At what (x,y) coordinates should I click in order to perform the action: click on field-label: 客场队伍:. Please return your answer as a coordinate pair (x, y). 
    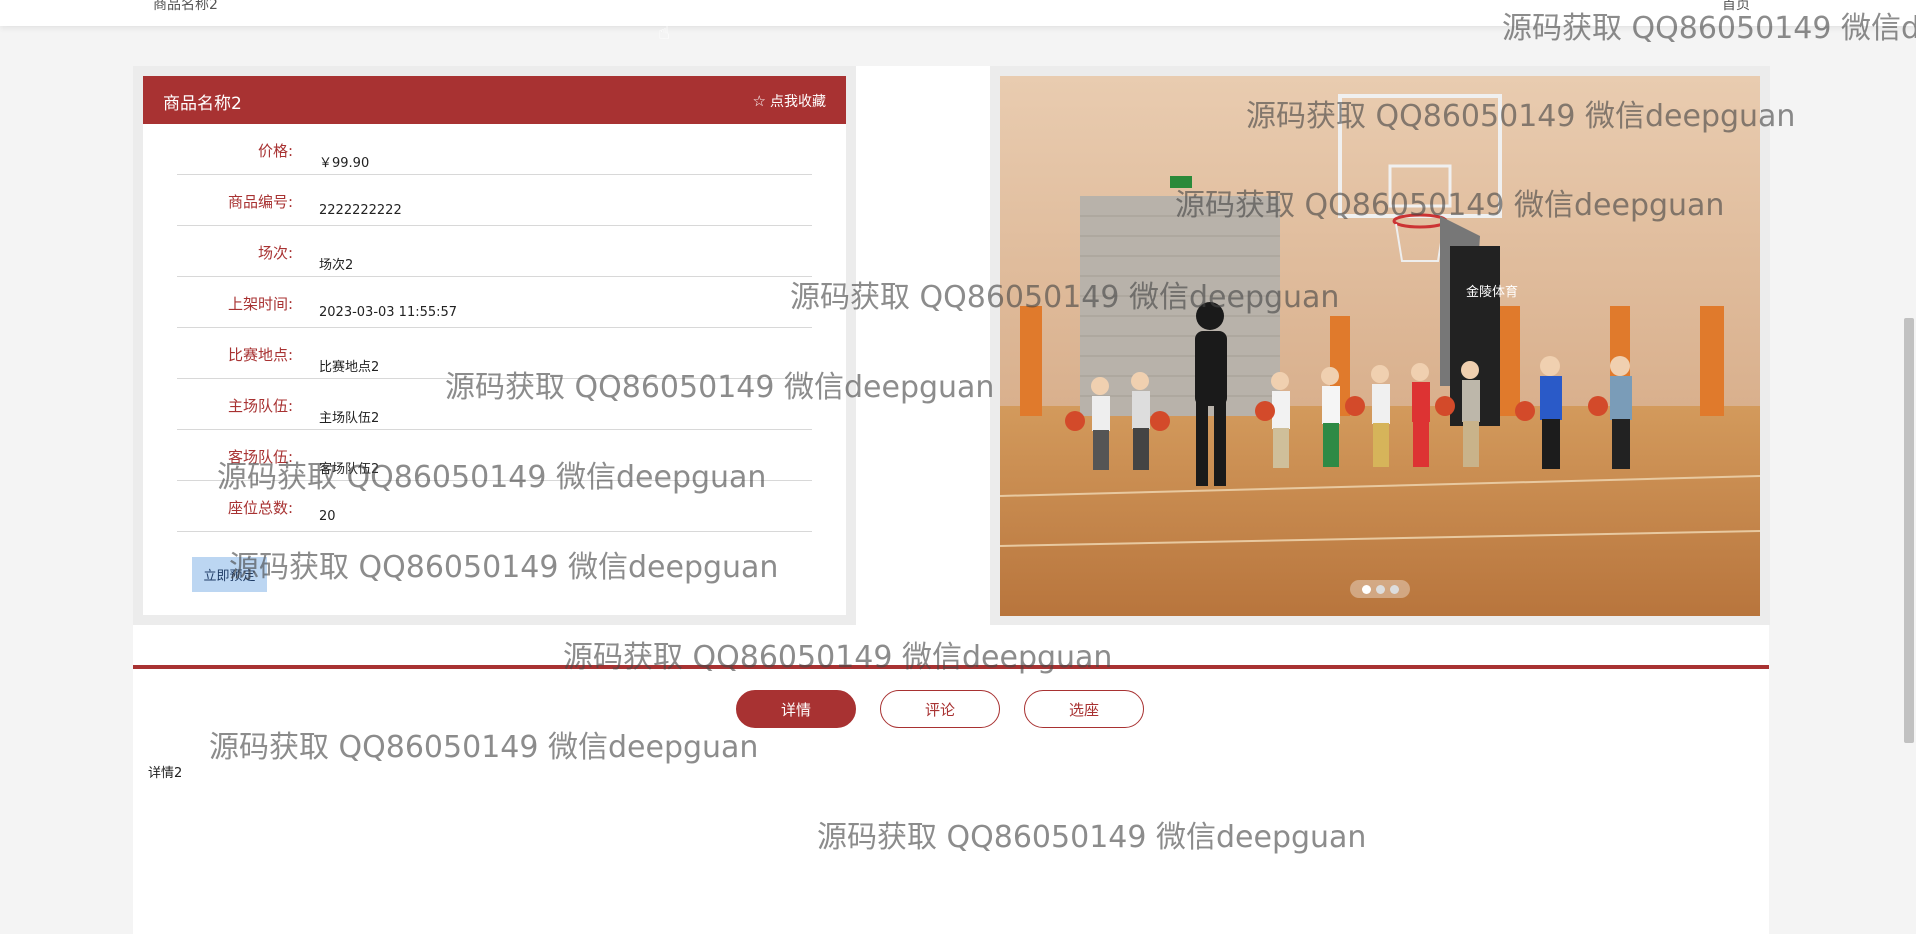
    Looking at the image, I should click on (260, 457).